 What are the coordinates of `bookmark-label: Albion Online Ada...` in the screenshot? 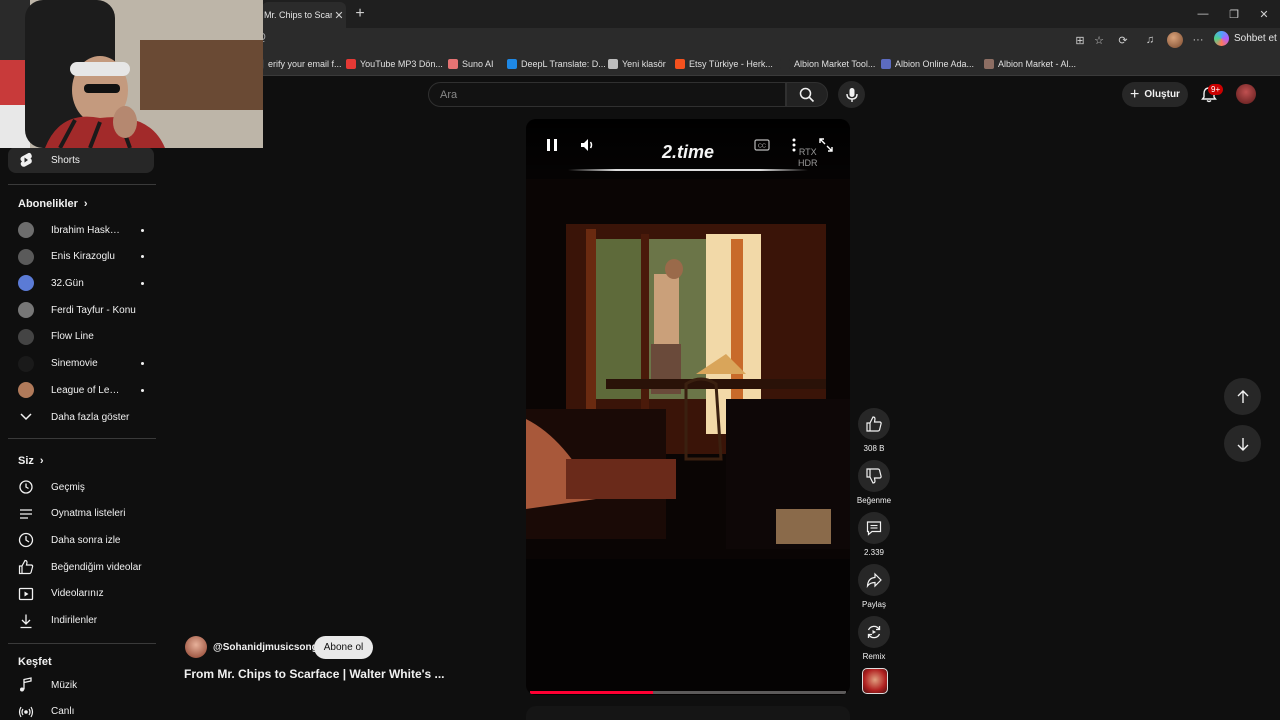 It's located at (935, 64).